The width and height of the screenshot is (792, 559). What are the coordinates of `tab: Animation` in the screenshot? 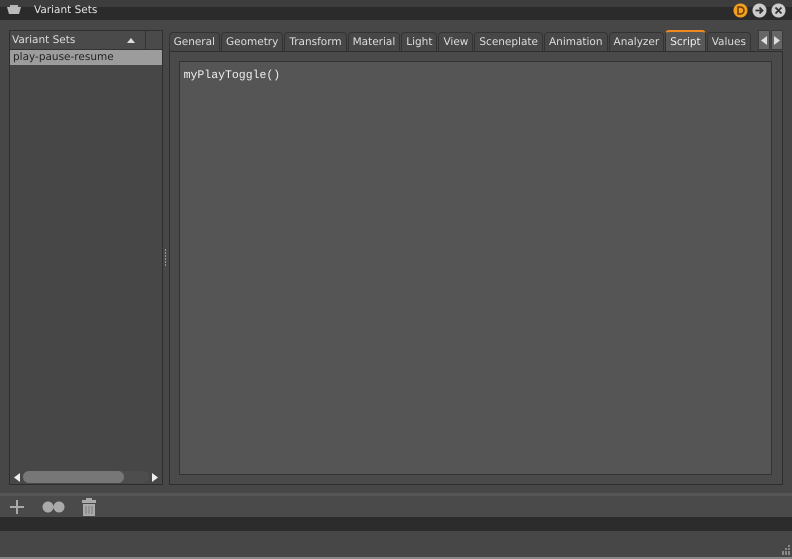 It's located at (576, 41).